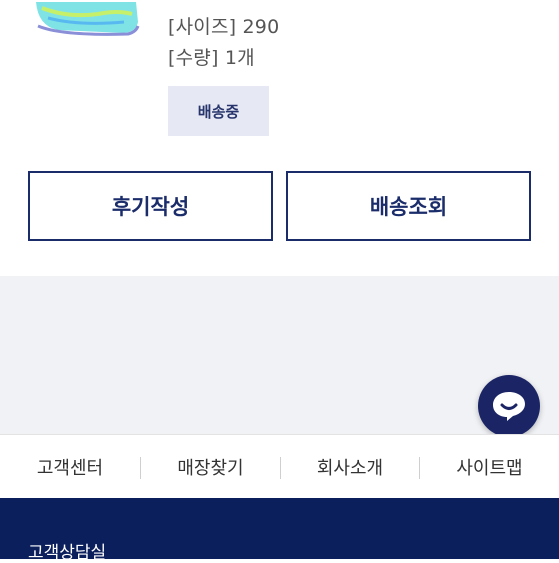 This screenshot has height=563, width=559. I want to click on chat-button, so click(509, 406).